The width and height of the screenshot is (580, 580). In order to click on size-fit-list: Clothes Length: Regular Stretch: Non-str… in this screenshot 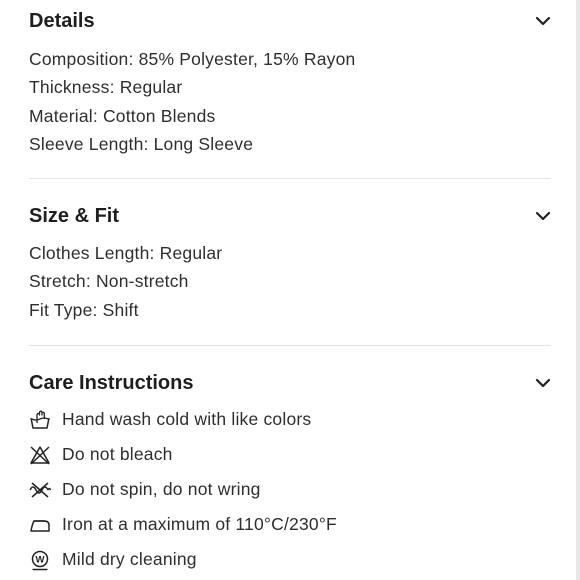, I will do `click(290, 281)`.